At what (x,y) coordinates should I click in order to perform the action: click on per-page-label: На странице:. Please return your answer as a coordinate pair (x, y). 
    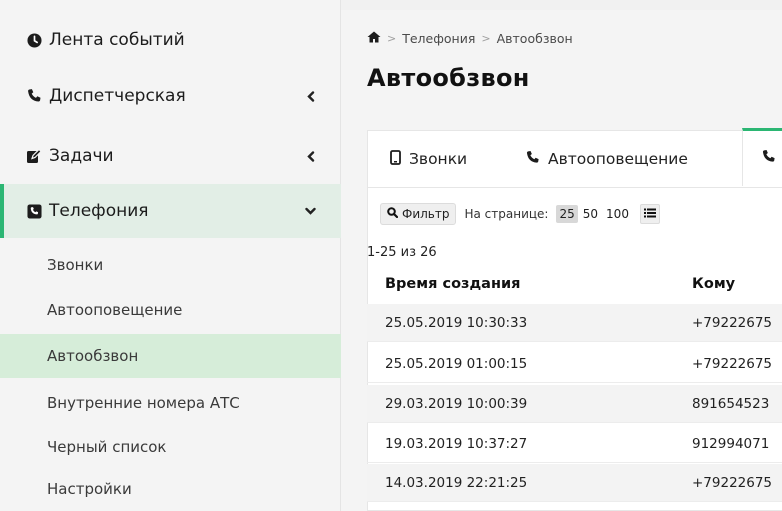
    Looking at the image, I should click on (506, 214).